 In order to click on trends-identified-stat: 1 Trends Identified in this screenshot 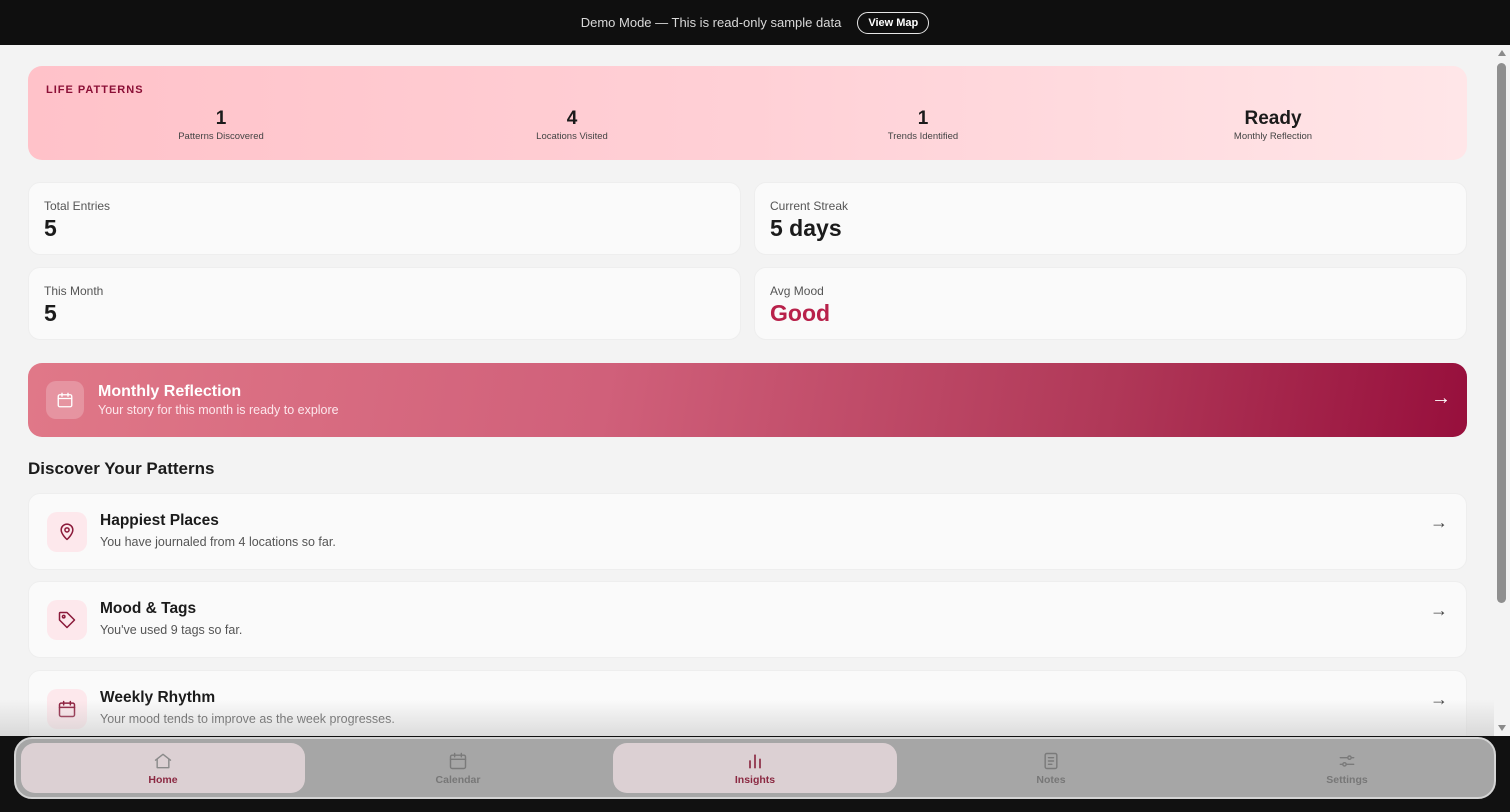, I will do `click(923, 125)`.